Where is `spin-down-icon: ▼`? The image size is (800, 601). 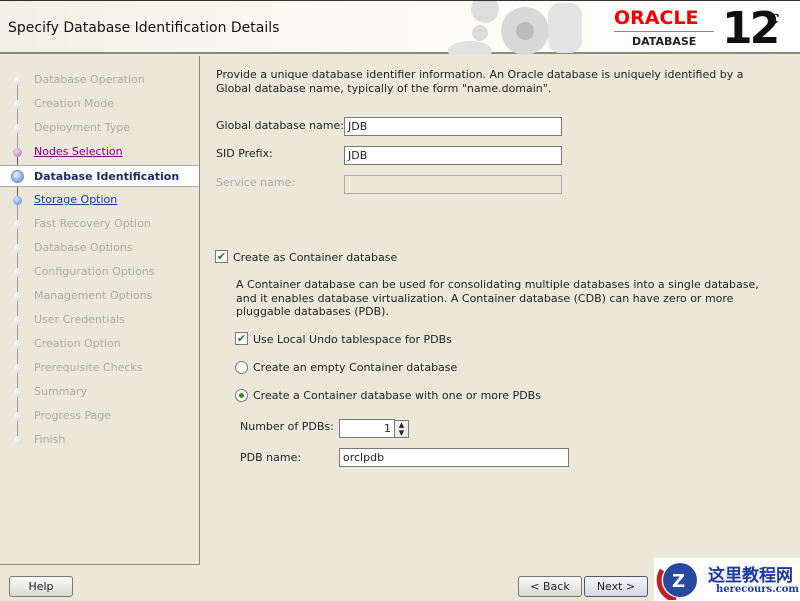
spin-down-icon: ▼ is located at coordinates (401, 433).